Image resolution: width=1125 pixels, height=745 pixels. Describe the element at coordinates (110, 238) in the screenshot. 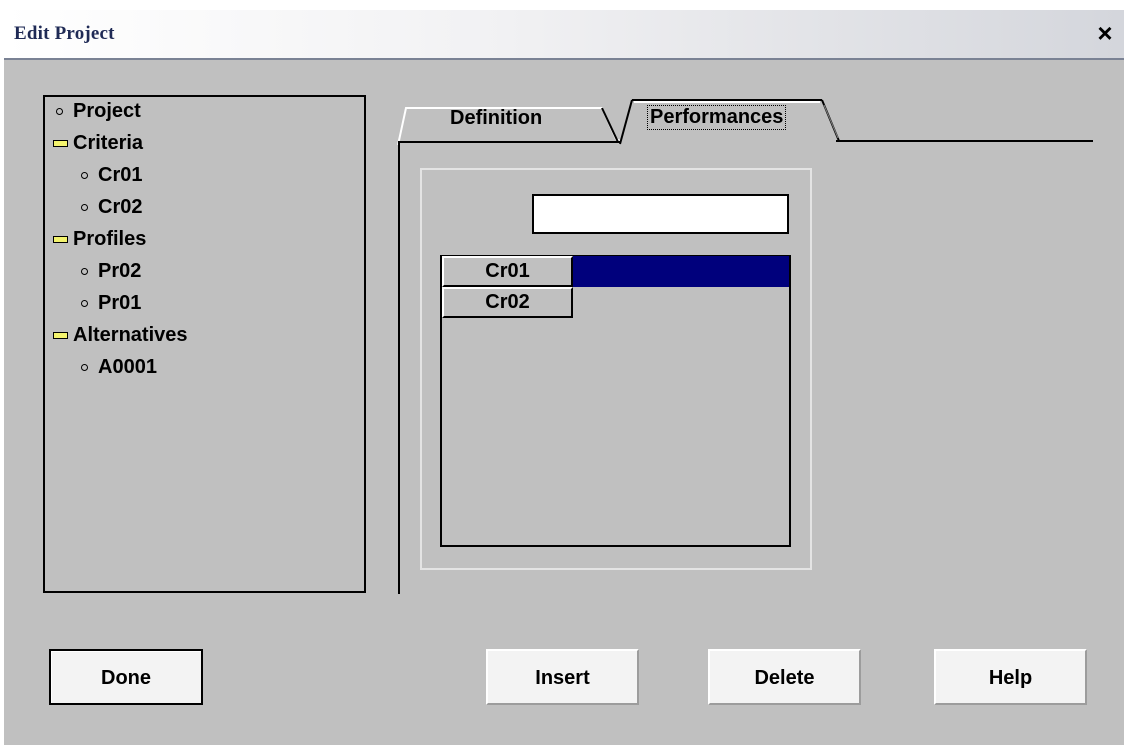

I see `tree-item-label: Profiles` at that location.